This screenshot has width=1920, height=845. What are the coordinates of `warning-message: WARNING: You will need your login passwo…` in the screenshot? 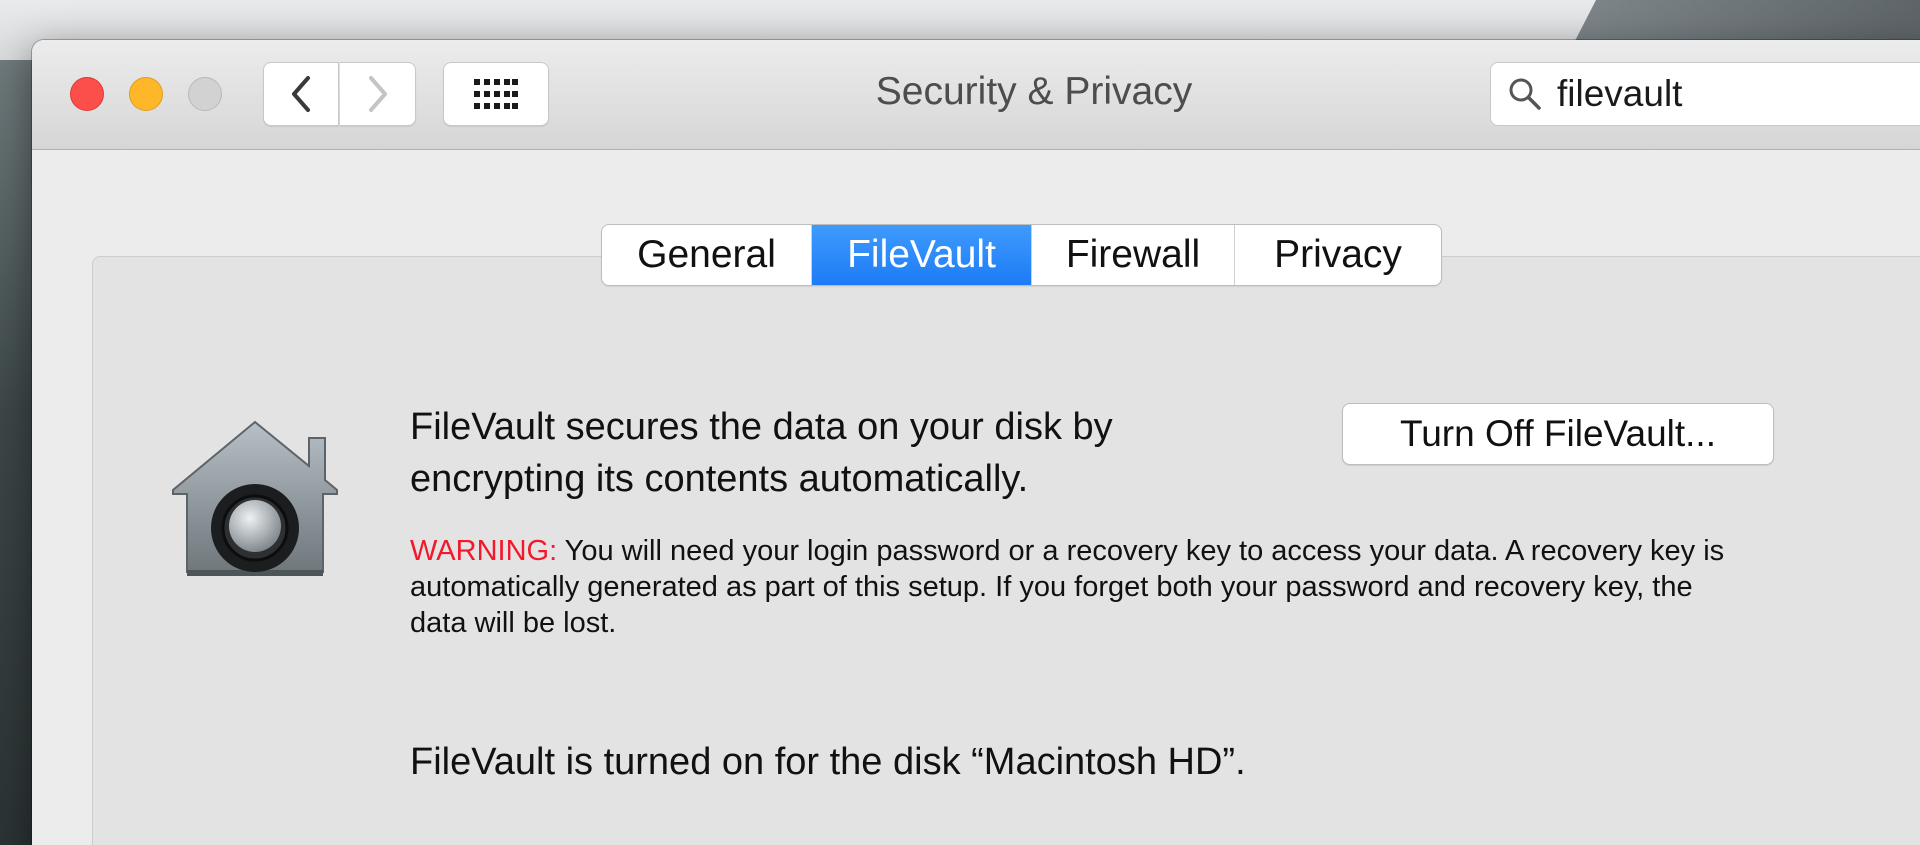 It's located at (1080, 587).